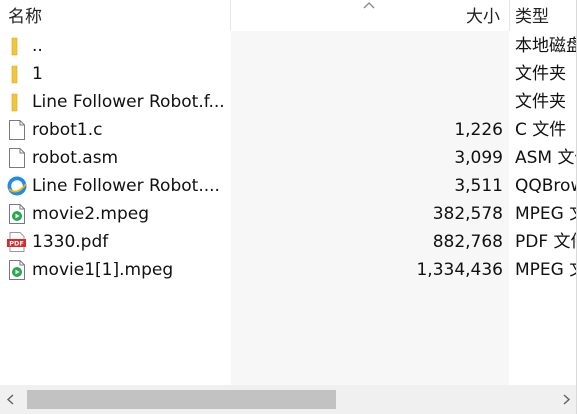 Image resolution: width=577 pixels, height=414 pixels. I want to click on svg-text: PDF, so click(16, 244).